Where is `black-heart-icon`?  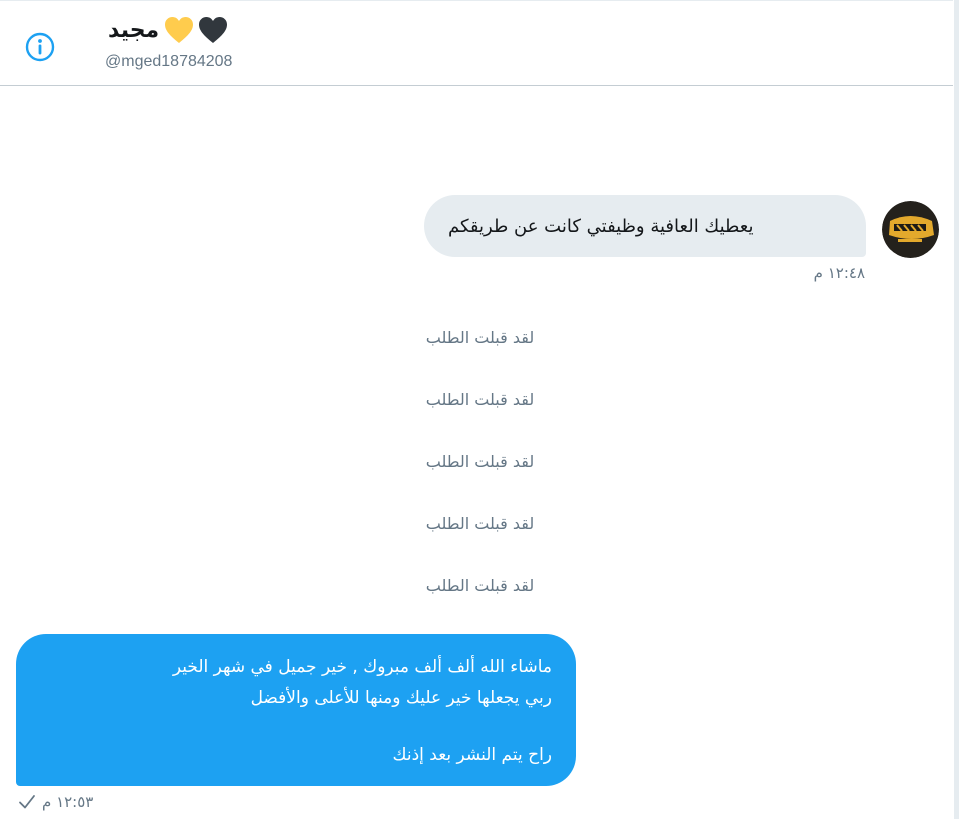
black-heart-icon is located at coordinates (213, 30).